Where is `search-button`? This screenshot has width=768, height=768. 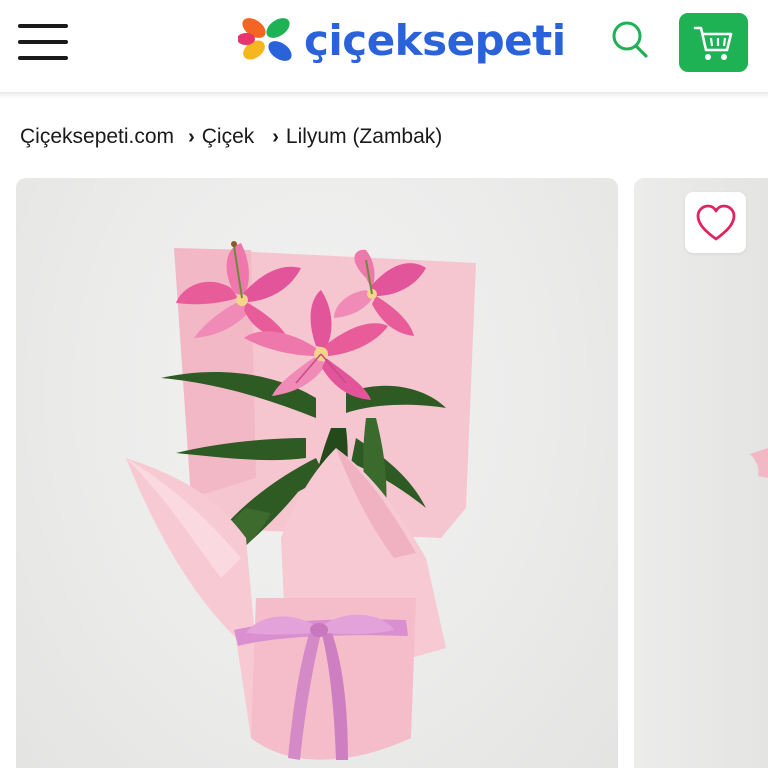
search-button is located at coordinates (630, 40).